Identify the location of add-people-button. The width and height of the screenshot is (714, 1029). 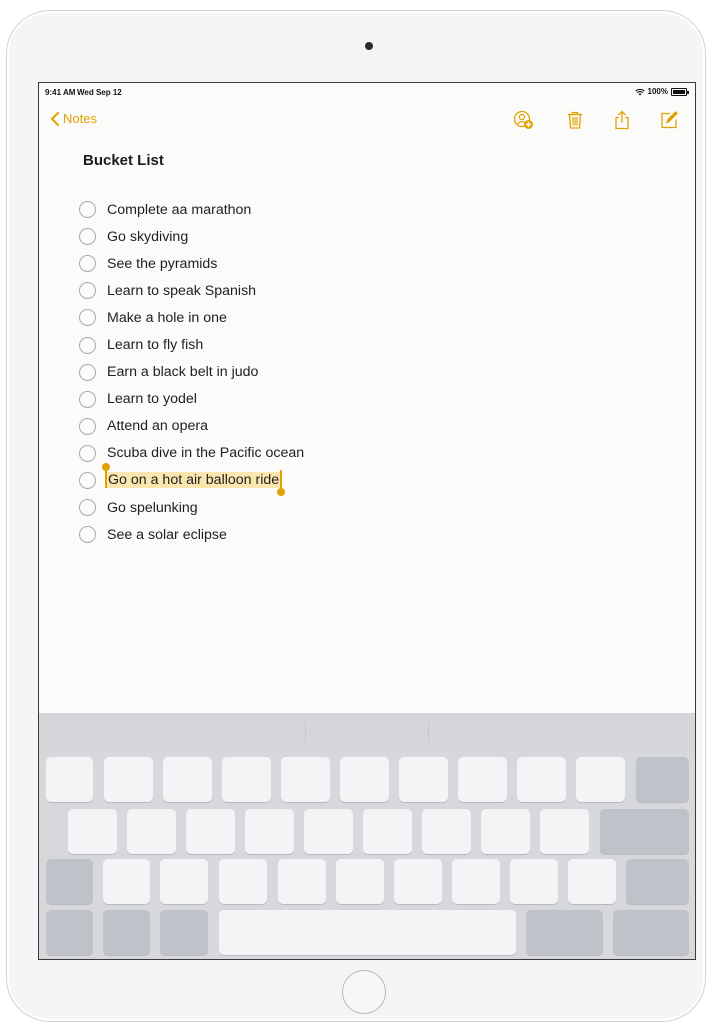
(524, 120).